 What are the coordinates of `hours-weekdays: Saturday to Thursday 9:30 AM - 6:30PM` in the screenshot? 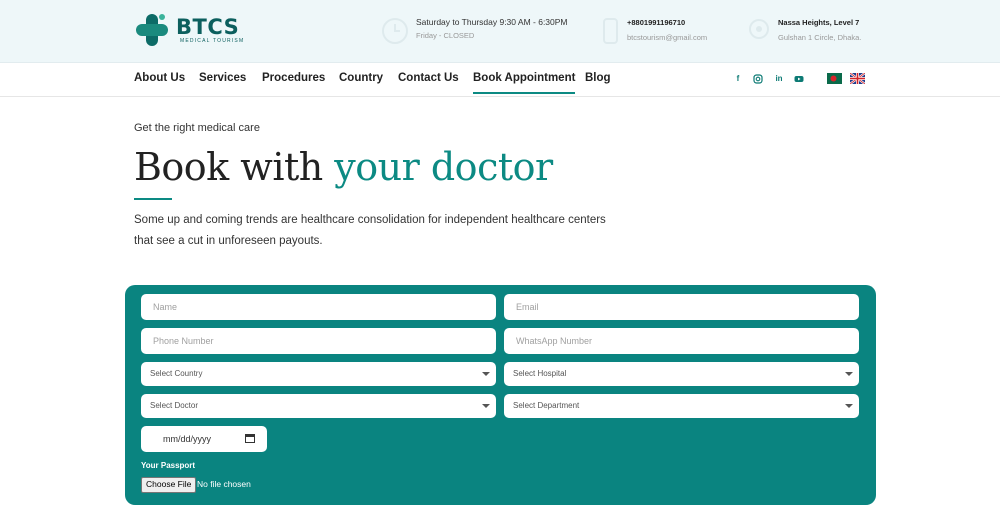 It's located at (492, 22).